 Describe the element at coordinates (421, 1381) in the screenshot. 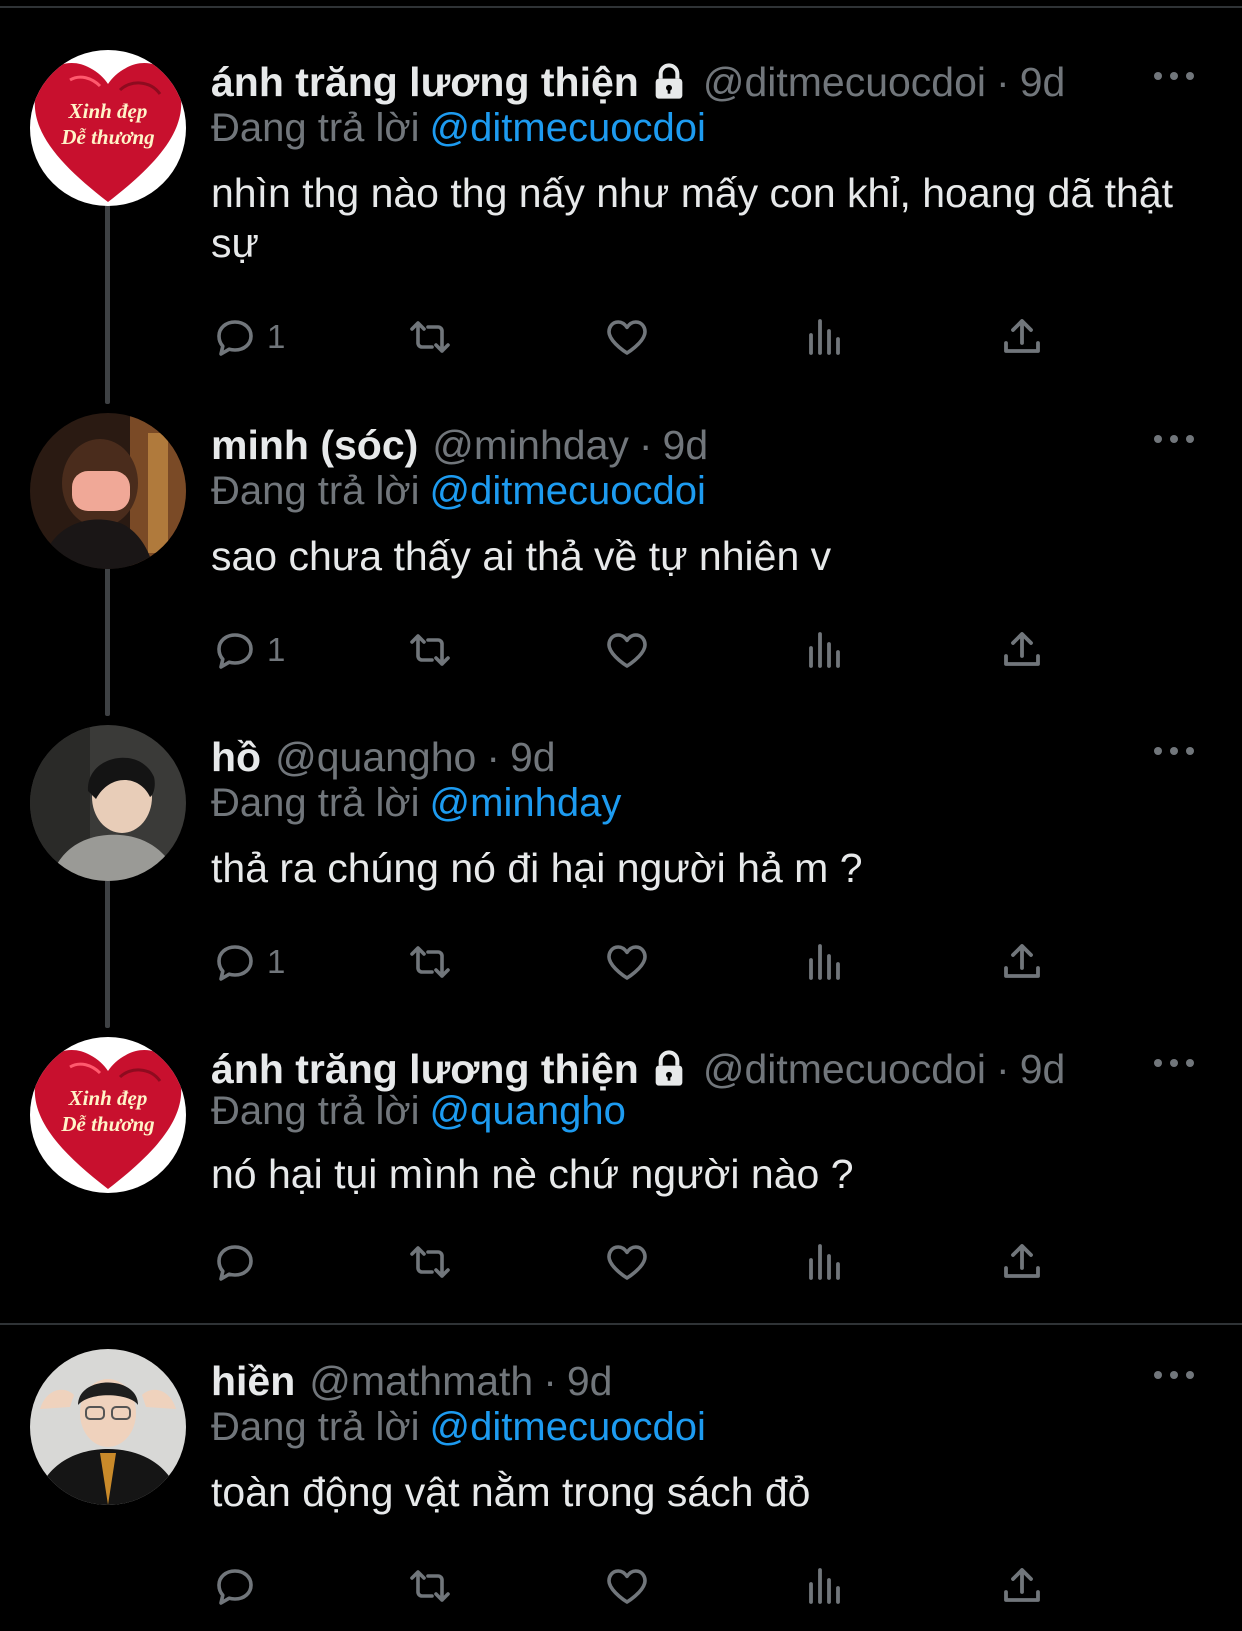

I see `user-handle: @mathmath` at that location.